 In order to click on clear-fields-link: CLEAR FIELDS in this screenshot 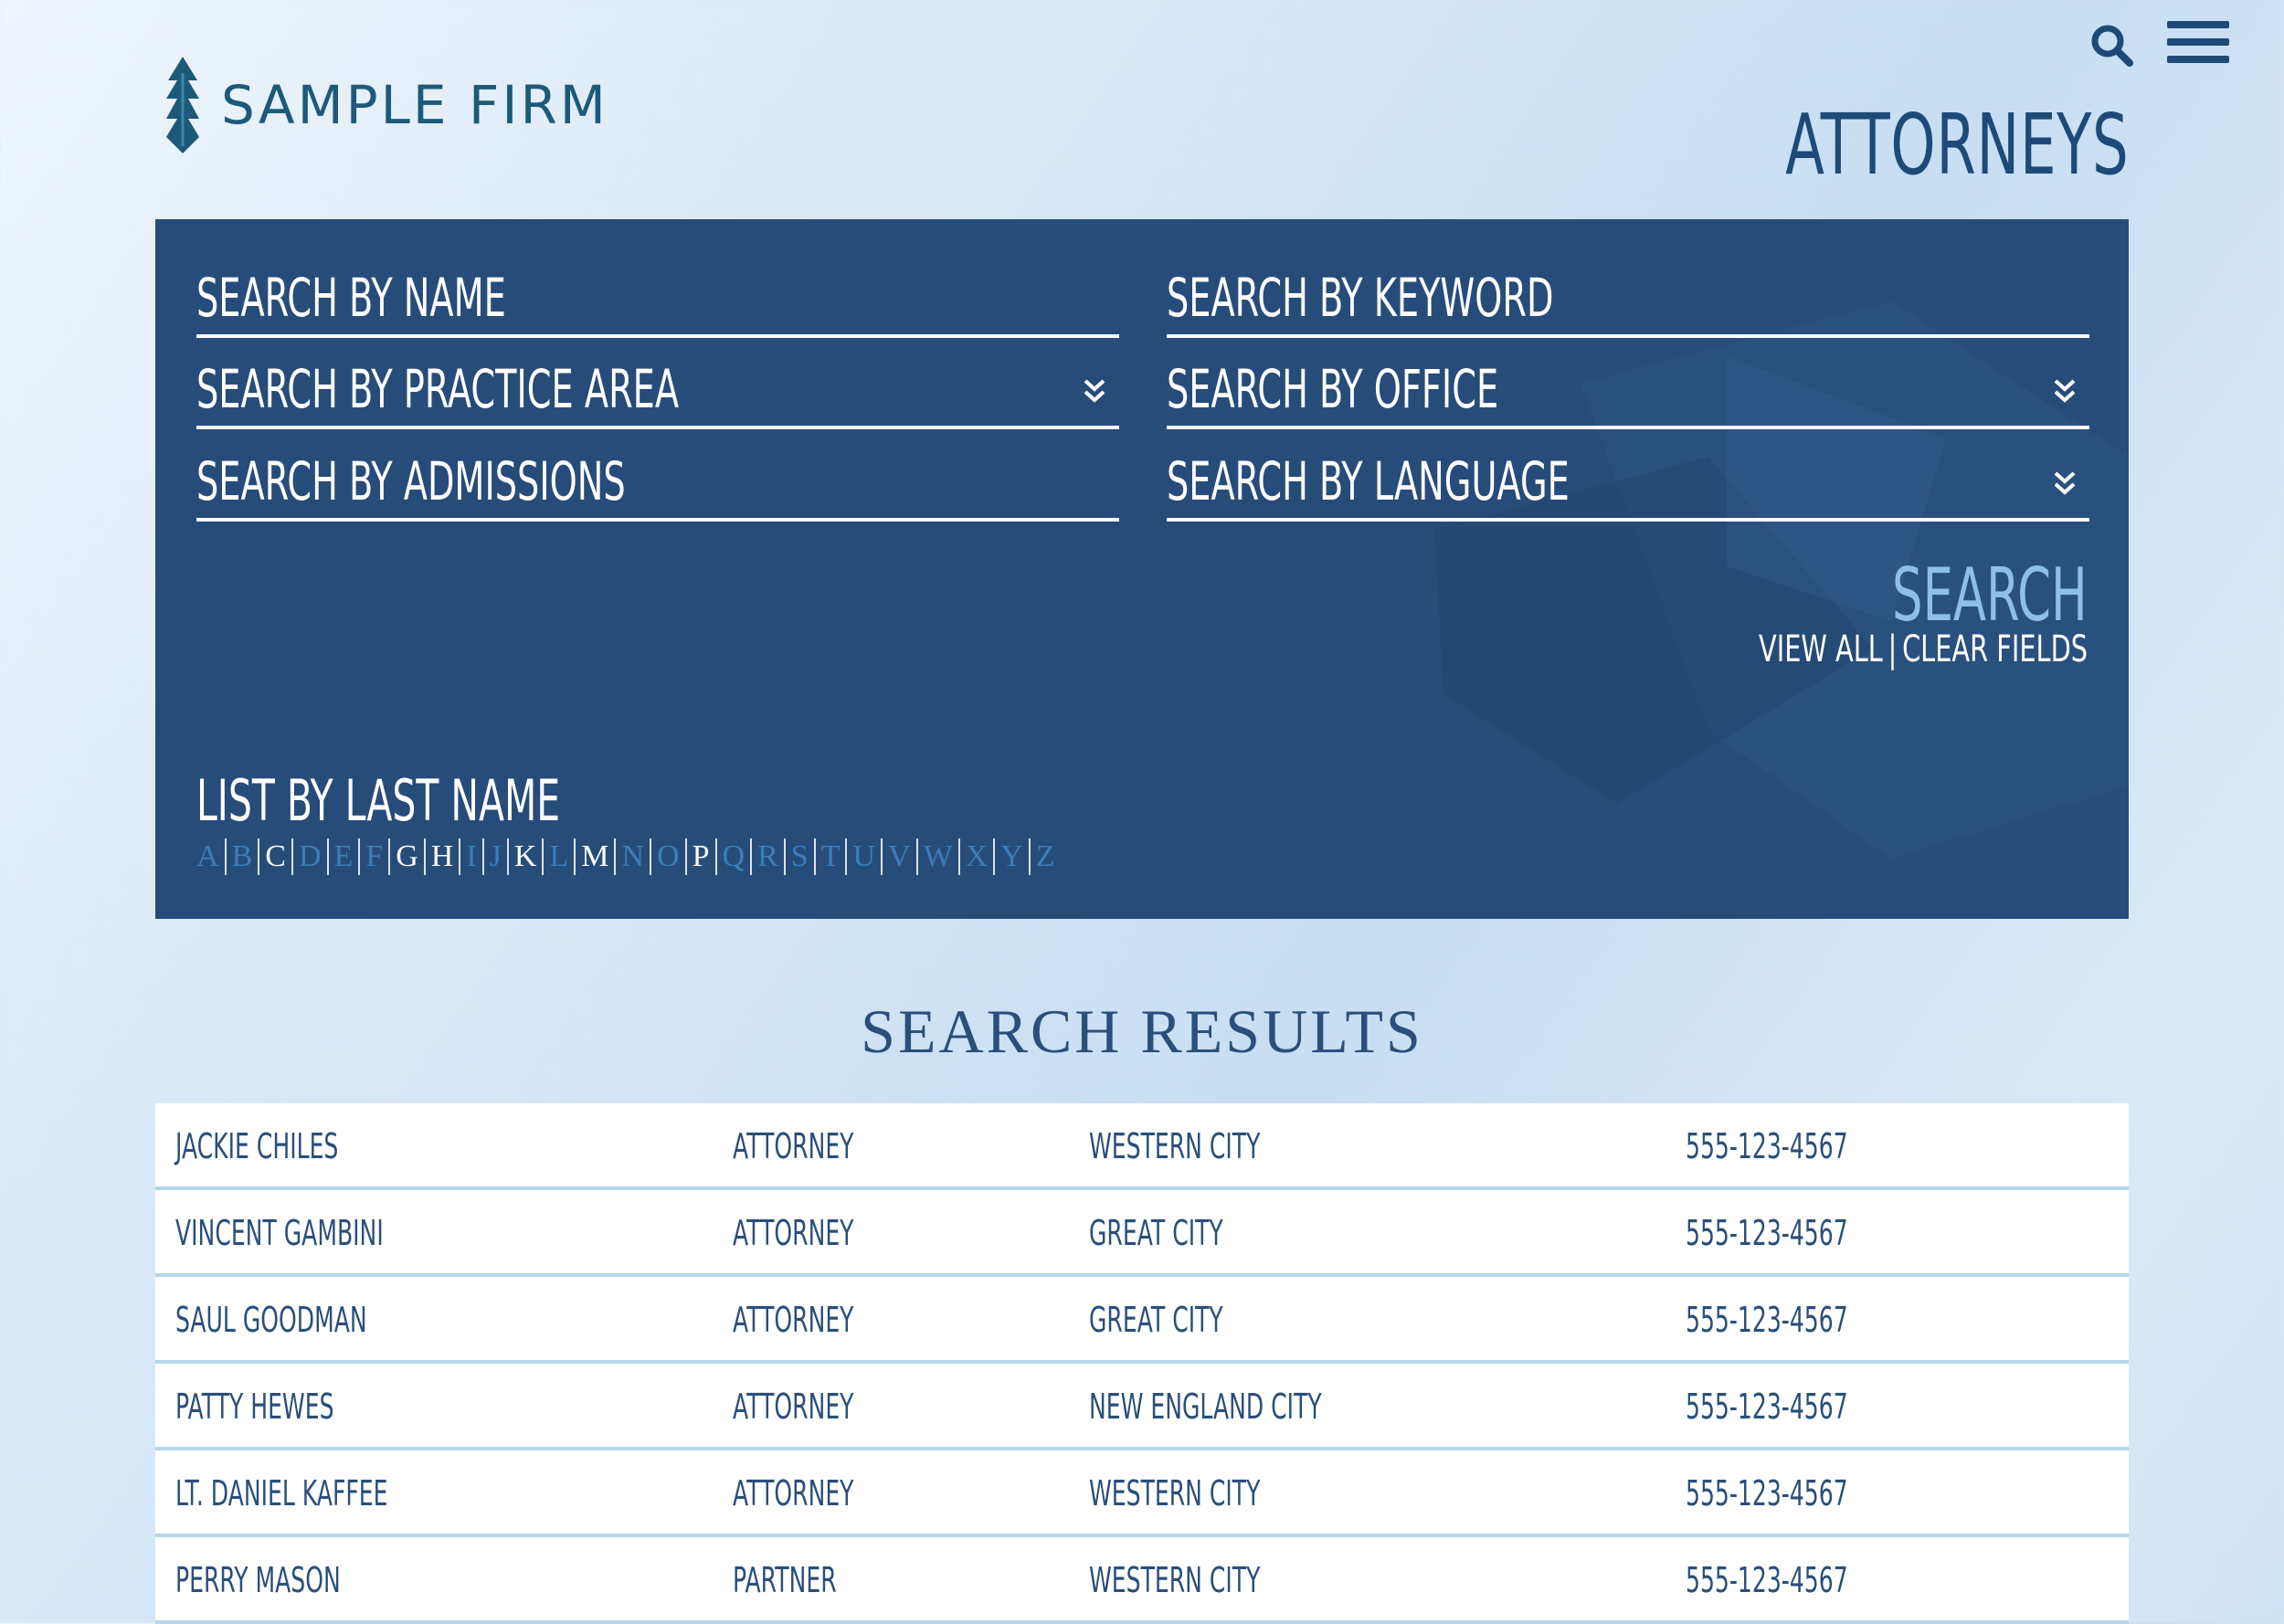, I will do `click(1995, 649)`.